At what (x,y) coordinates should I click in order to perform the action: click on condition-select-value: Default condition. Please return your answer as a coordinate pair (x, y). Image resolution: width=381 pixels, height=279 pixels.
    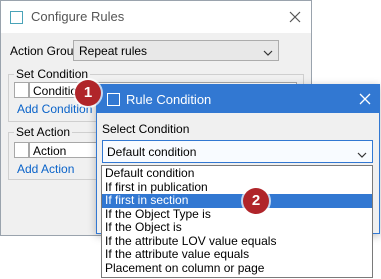
    Looking at the image, I should click on (152, 152).